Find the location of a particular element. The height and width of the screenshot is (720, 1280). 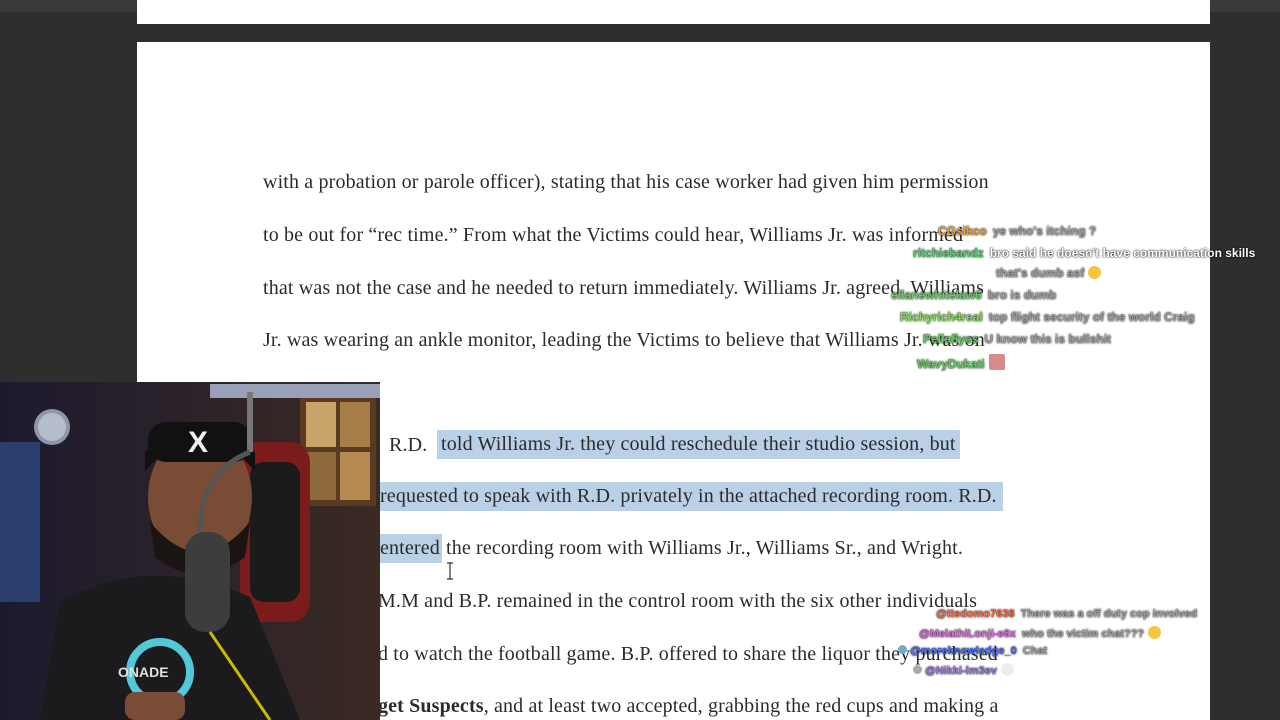

doc-line-7-selected: entered is located at coordinates (411, 548).